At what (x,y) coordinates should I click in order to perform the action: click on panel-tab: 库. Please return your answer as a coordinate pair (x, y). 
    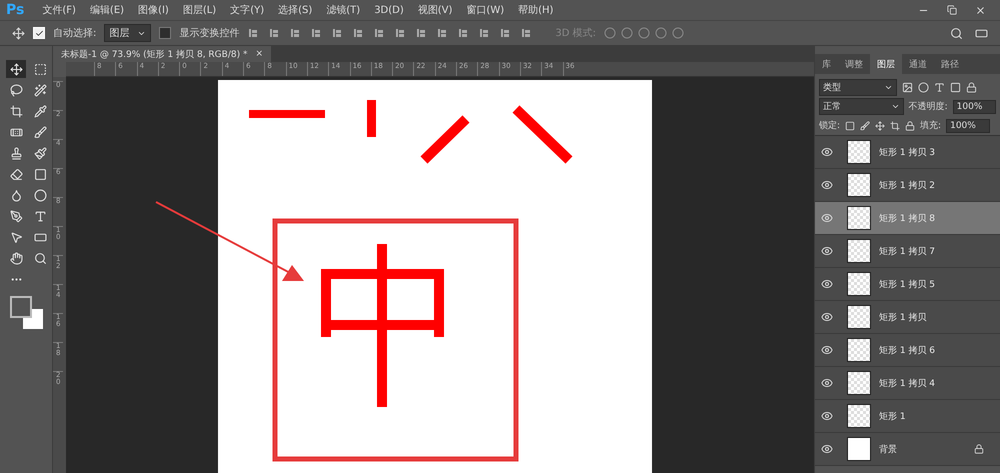
    Looking at the image, I should click on (826, 64).